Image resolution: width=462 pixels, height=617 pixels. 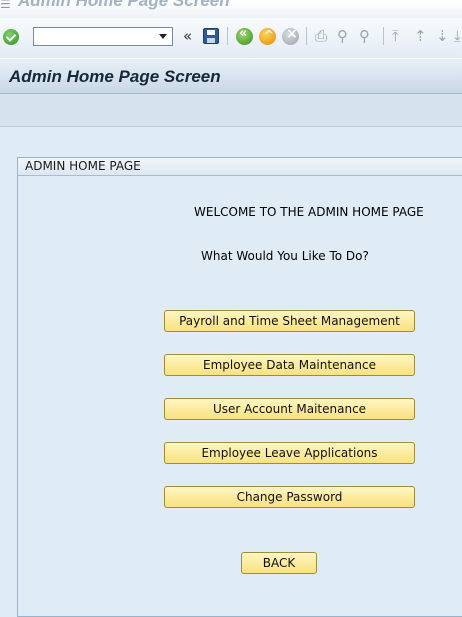 I want to click on employee-data-button: Employee Data Maintenance, so click(x=289, y=365).